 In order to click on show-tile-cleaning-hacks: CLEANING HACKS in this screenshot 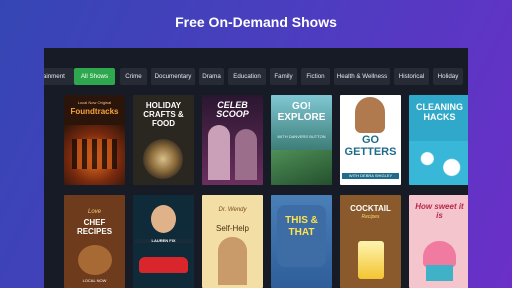, I will do `click(438, 140)`.